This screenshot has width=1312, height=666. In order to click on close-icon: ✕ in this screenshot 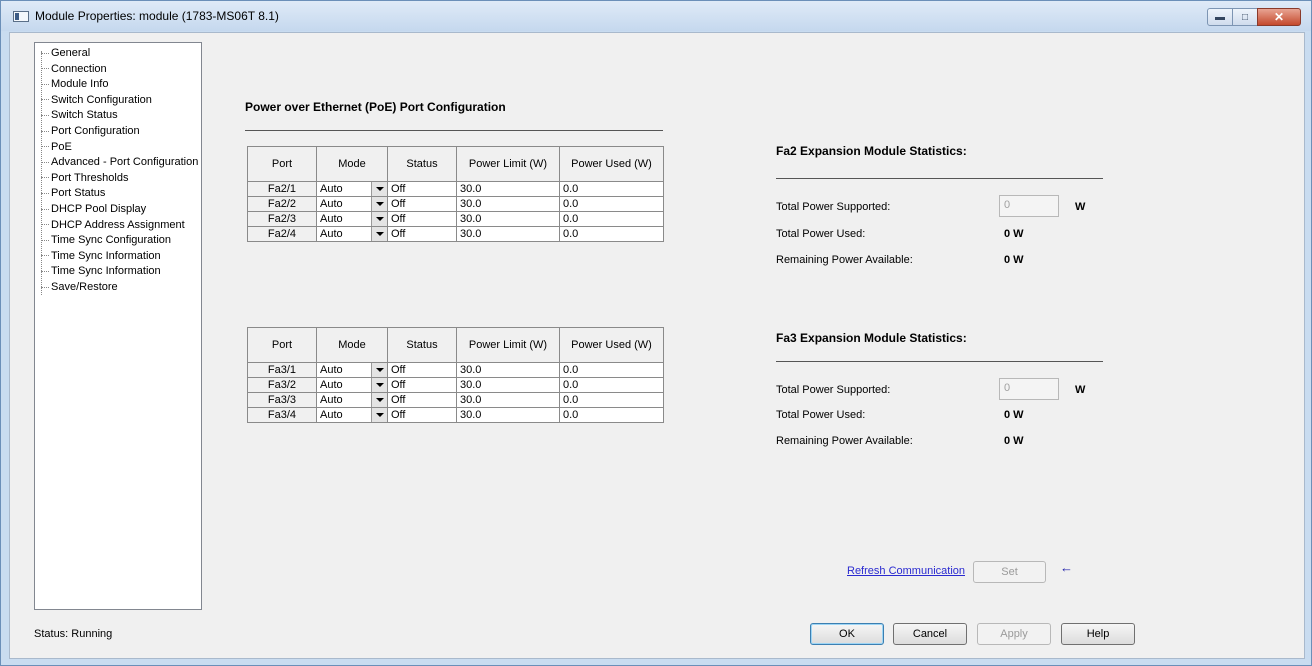, I will do `click(1279, 17)`.